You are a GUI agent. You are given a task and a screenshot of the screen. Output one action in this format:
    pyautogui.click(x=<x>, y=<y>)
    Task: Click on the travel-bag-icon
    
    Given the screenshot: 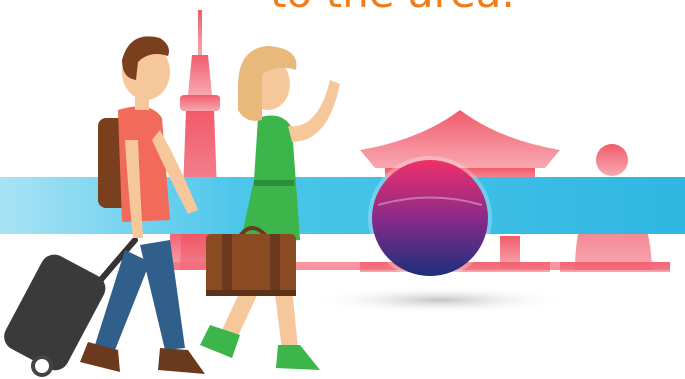 What is the action you would take?
    pyautogui.click(x=251, y=261)
    